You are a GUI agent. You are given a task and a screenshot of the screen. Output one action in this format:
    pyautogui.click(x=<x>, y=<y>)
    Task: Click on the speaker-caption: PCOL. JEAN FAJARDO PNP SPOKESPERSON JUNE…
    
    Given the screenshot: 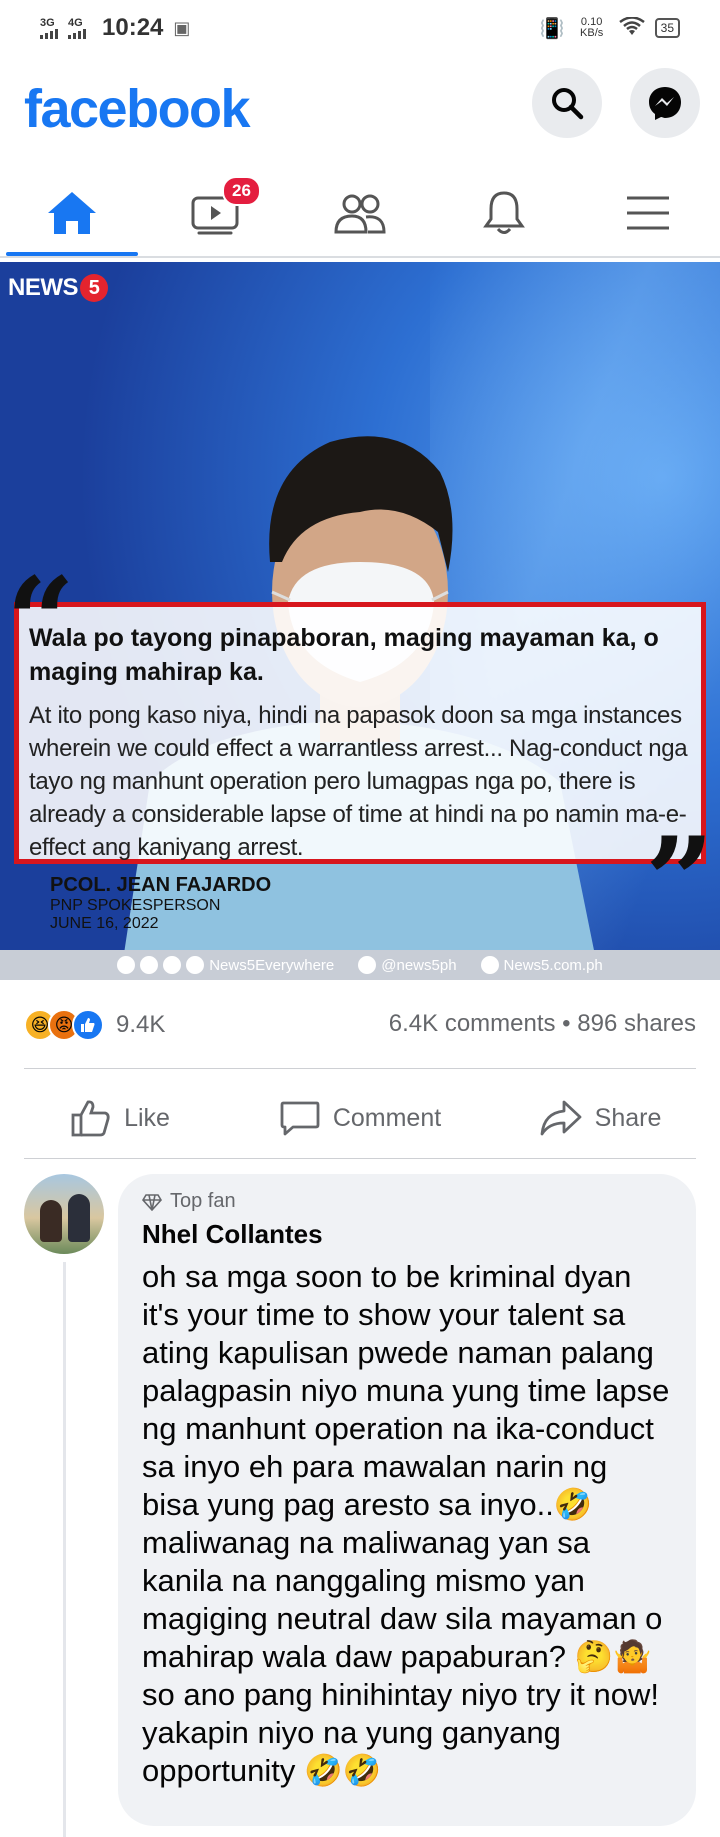 What is the action you would take?
    pyautogui.click(x=160, y=903)
    